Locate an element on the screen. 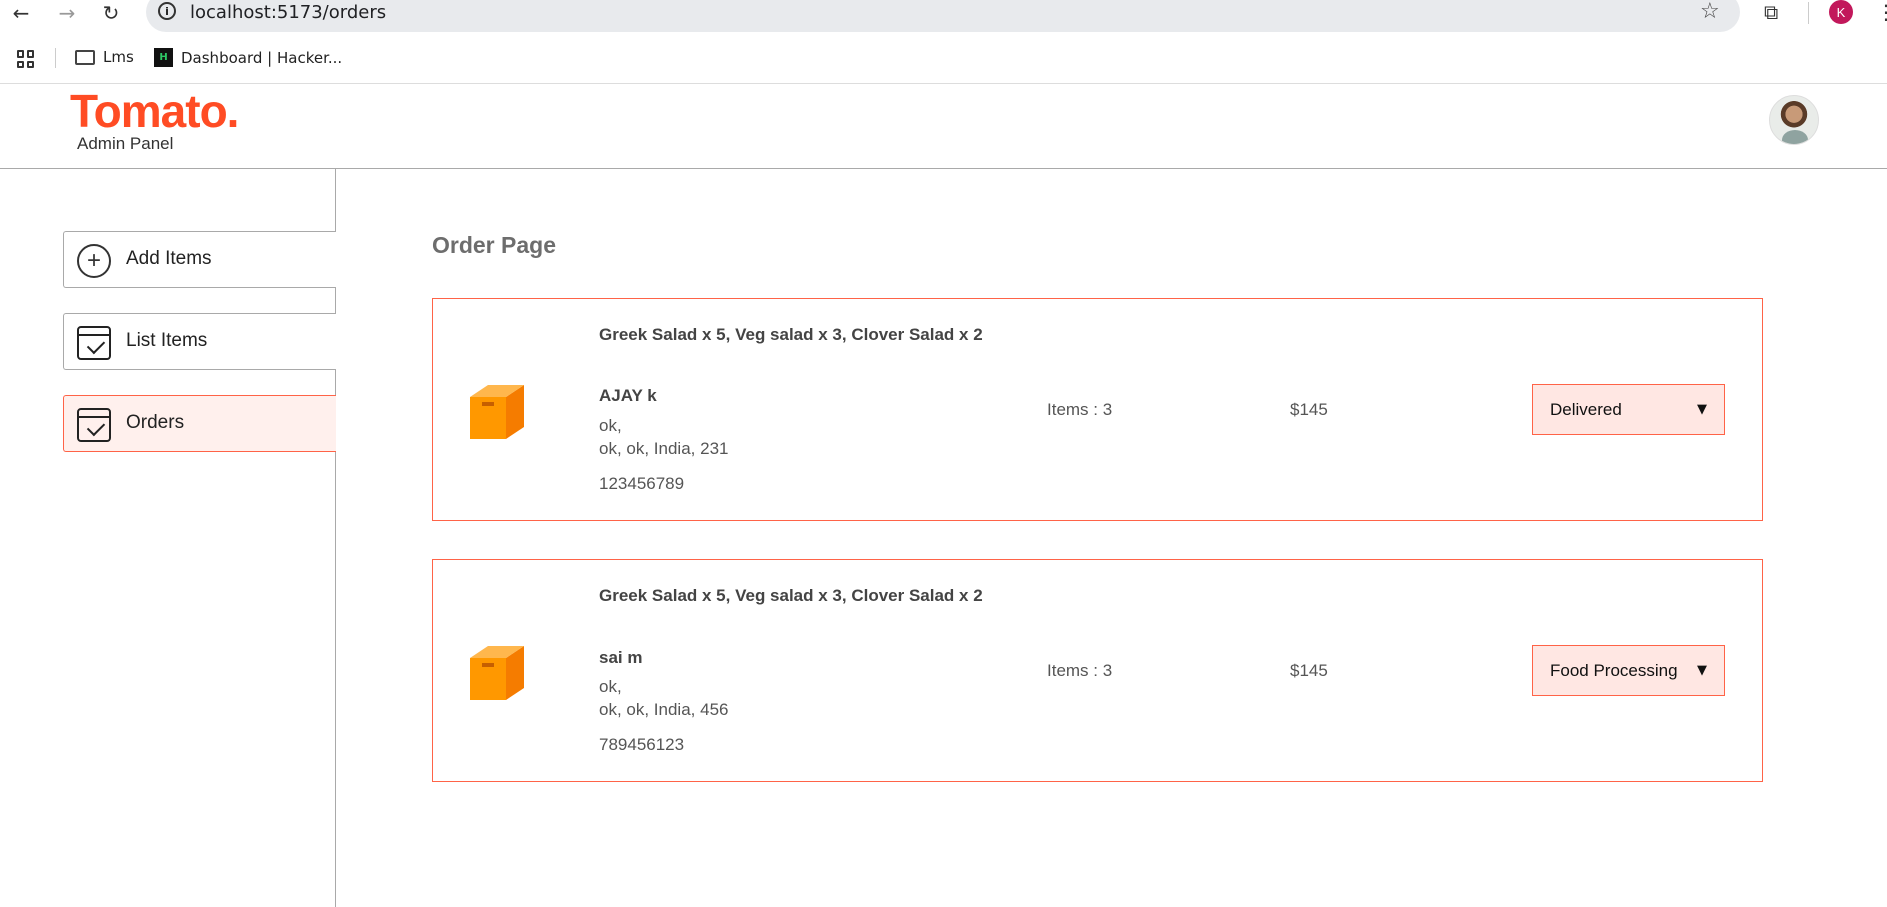 This screenshot has width=1887, height=907. profile-avatar: K is located at coordinates (1841, 12).